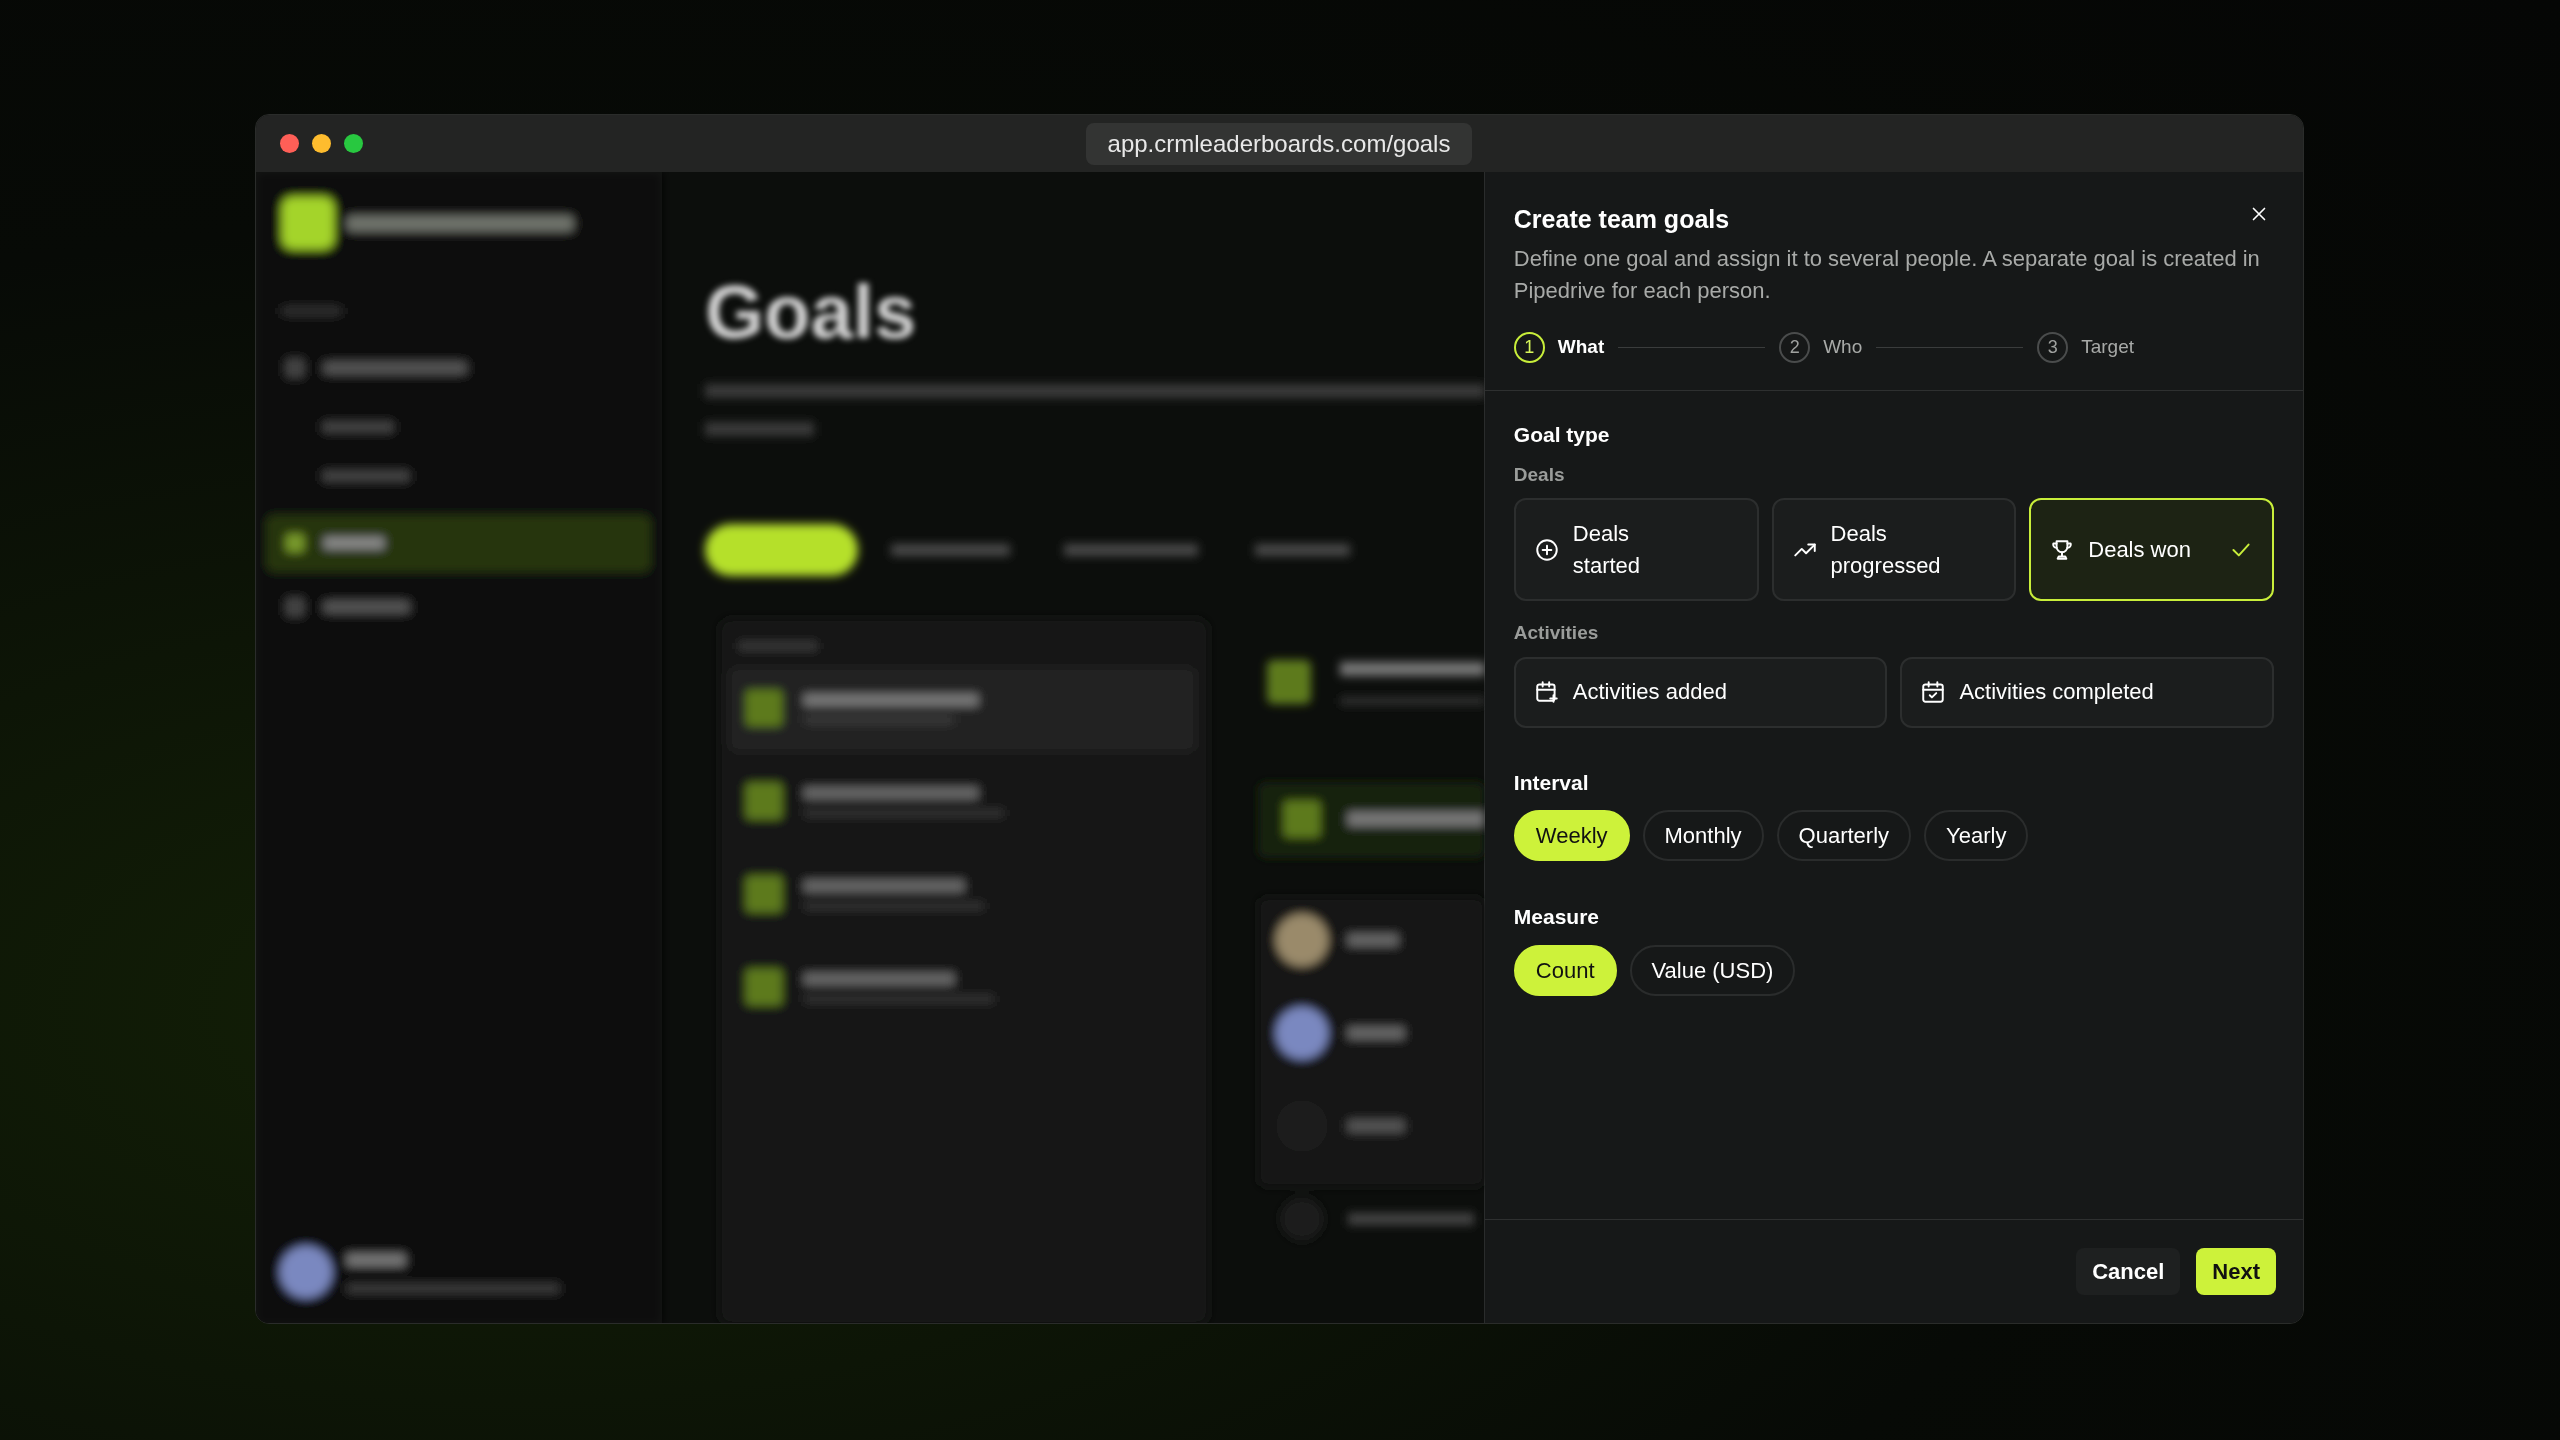  What do you see at coordinates (321, 143) in the screenshot?
I see `minimize-window-button` at bounding box center [321, 143].